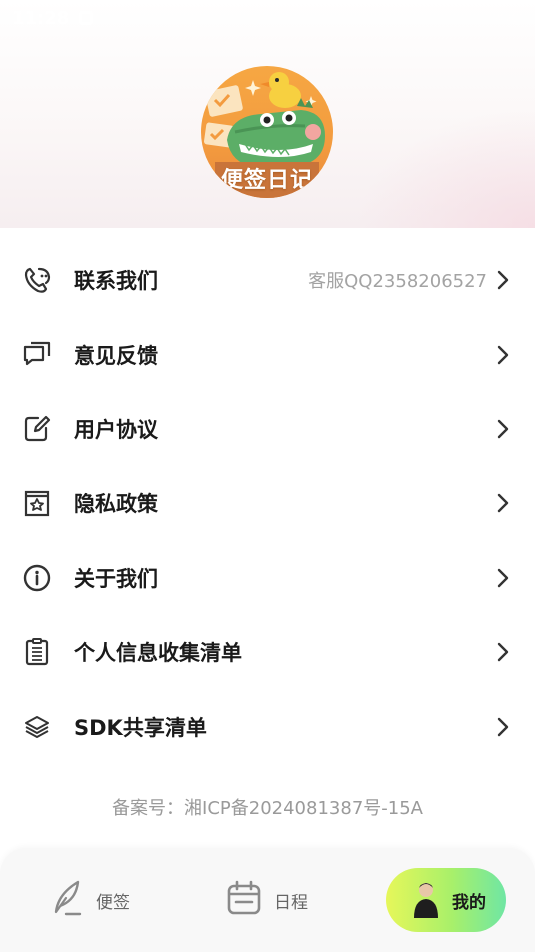 This screenshot has height=952, width=535. Describe the element at coordinates (469, 902) in the screenshot. I see `tab-label: 我的` at that location.